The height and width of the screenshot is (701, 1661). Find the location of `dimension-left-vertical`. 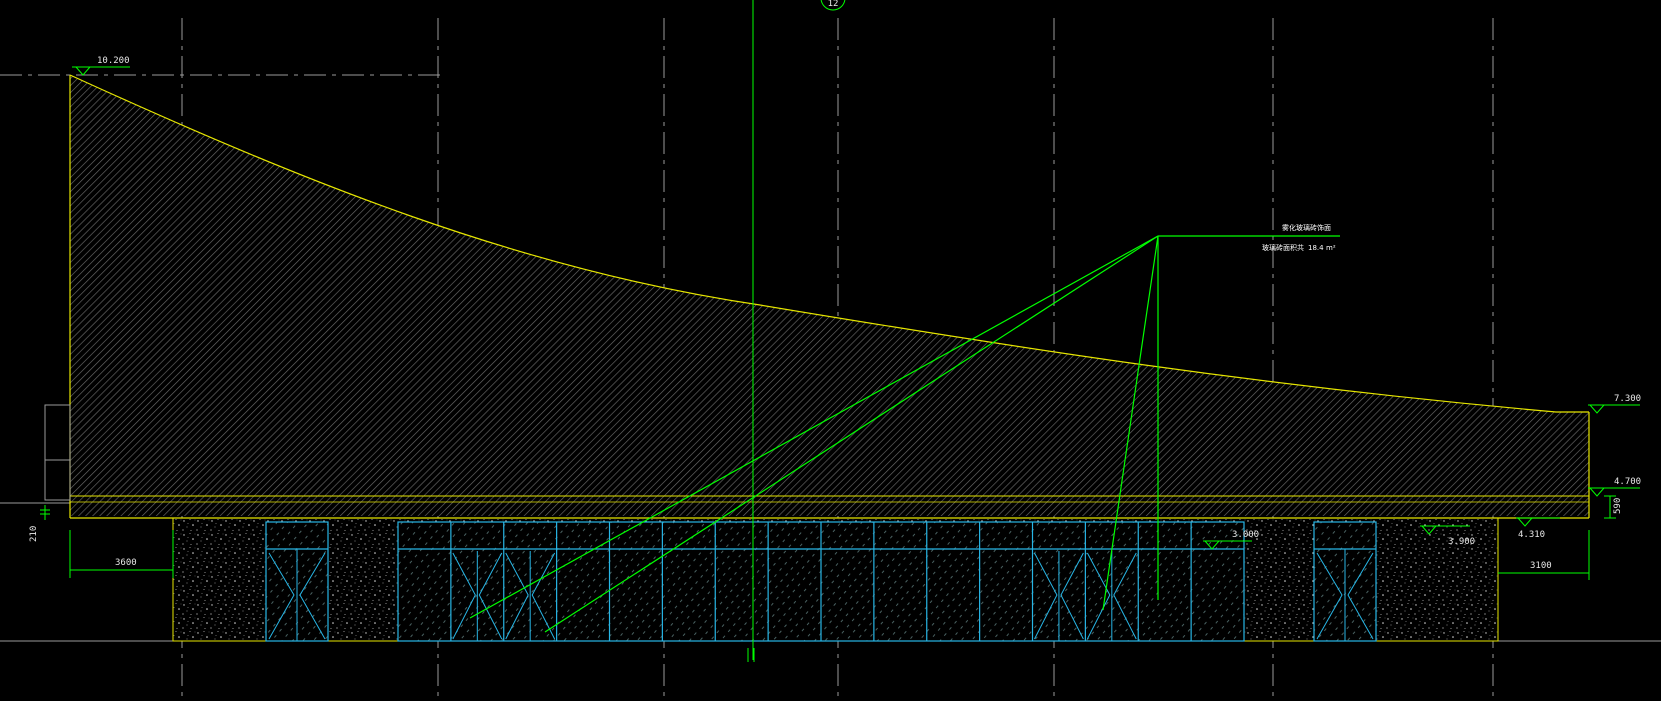

dimension-left-vertical is located at coordinates (45, 512).